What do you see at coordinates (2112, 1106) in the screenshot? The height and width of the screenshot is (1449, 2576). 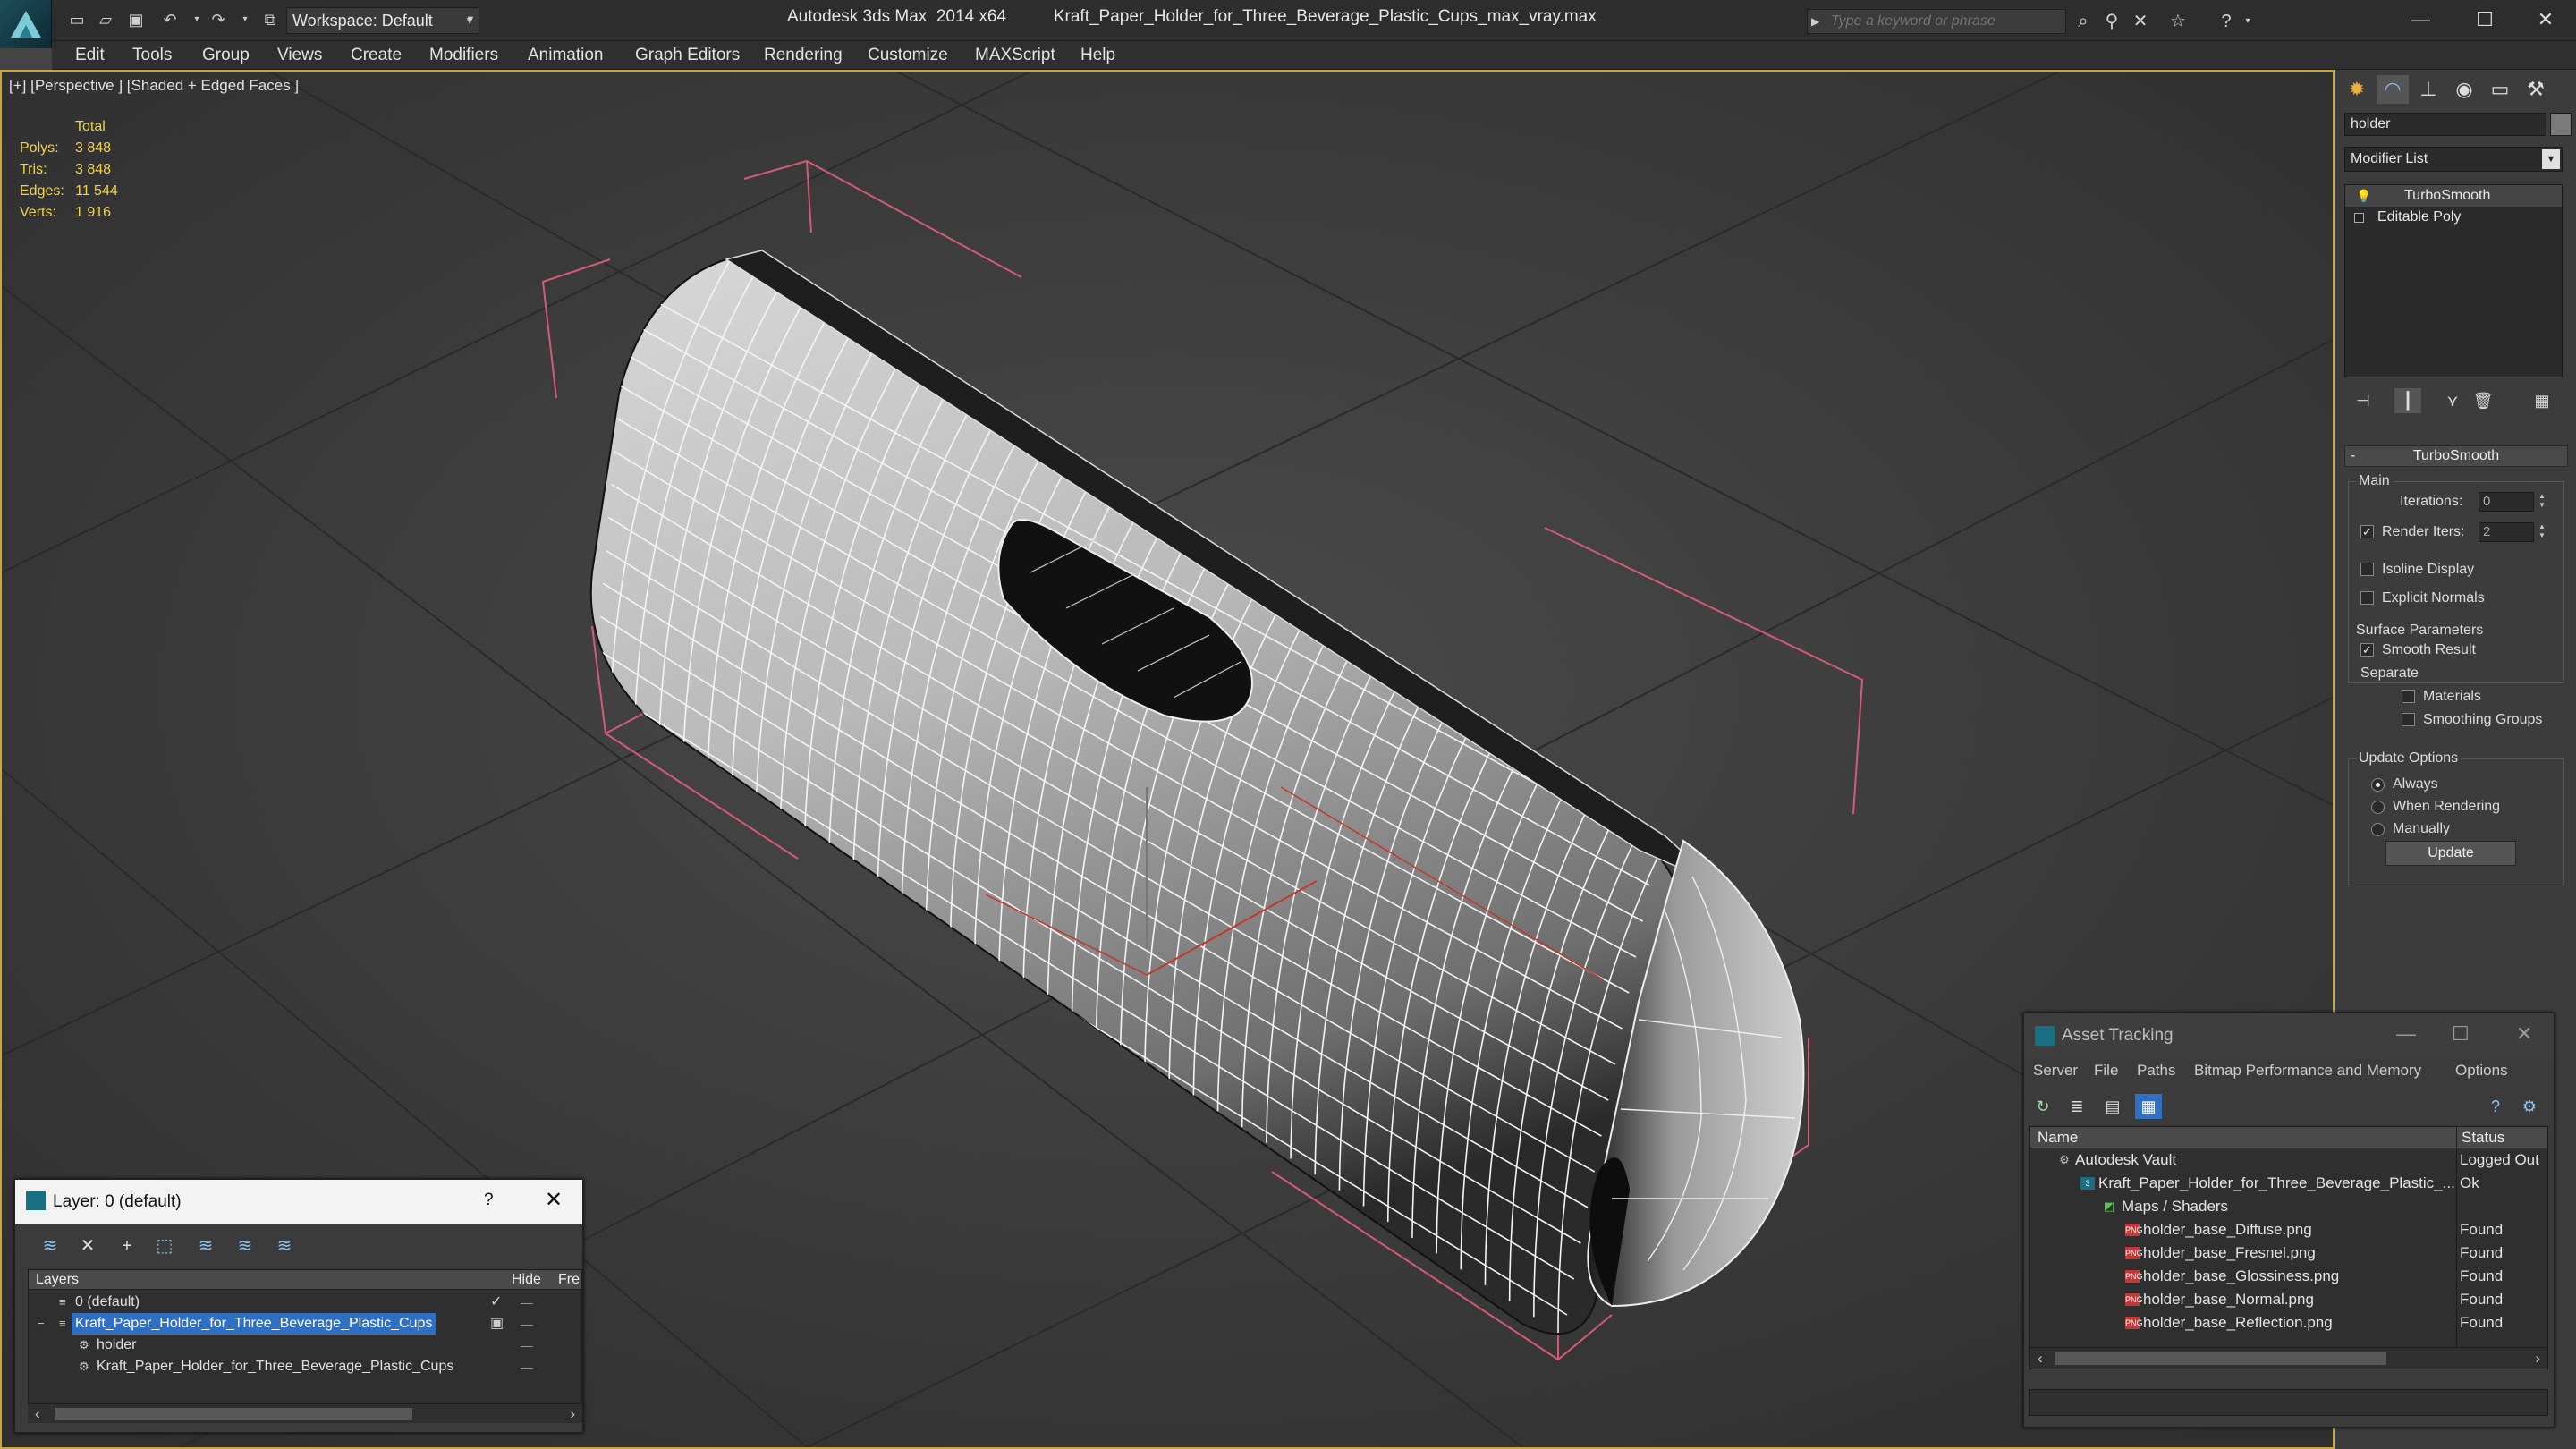 I see `detail-view-icon: ▤` at bounding box center [2112, 1106].